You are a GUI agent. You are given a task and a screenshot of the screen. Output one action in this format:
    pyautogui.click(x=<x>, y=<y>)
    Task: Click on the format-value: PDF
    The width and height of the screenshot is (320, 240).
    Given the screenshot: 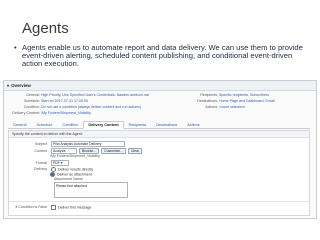 What is the action you would take?
    pyautogui.click(x=56, y=163)
    